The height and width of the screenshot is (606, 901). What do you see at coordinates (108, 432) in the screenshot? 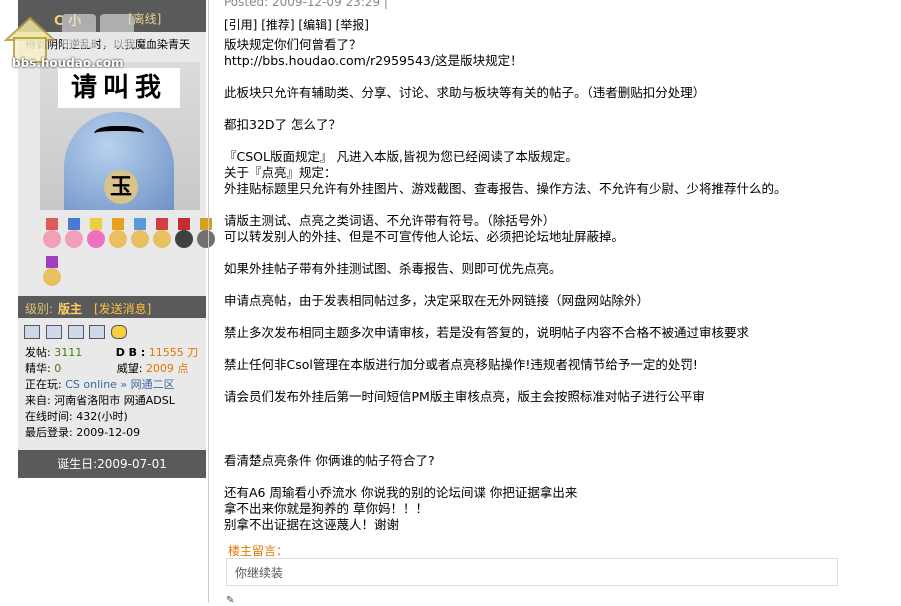
I see `last-login-value: 2009-12-09` at bounding box center [108, 432].